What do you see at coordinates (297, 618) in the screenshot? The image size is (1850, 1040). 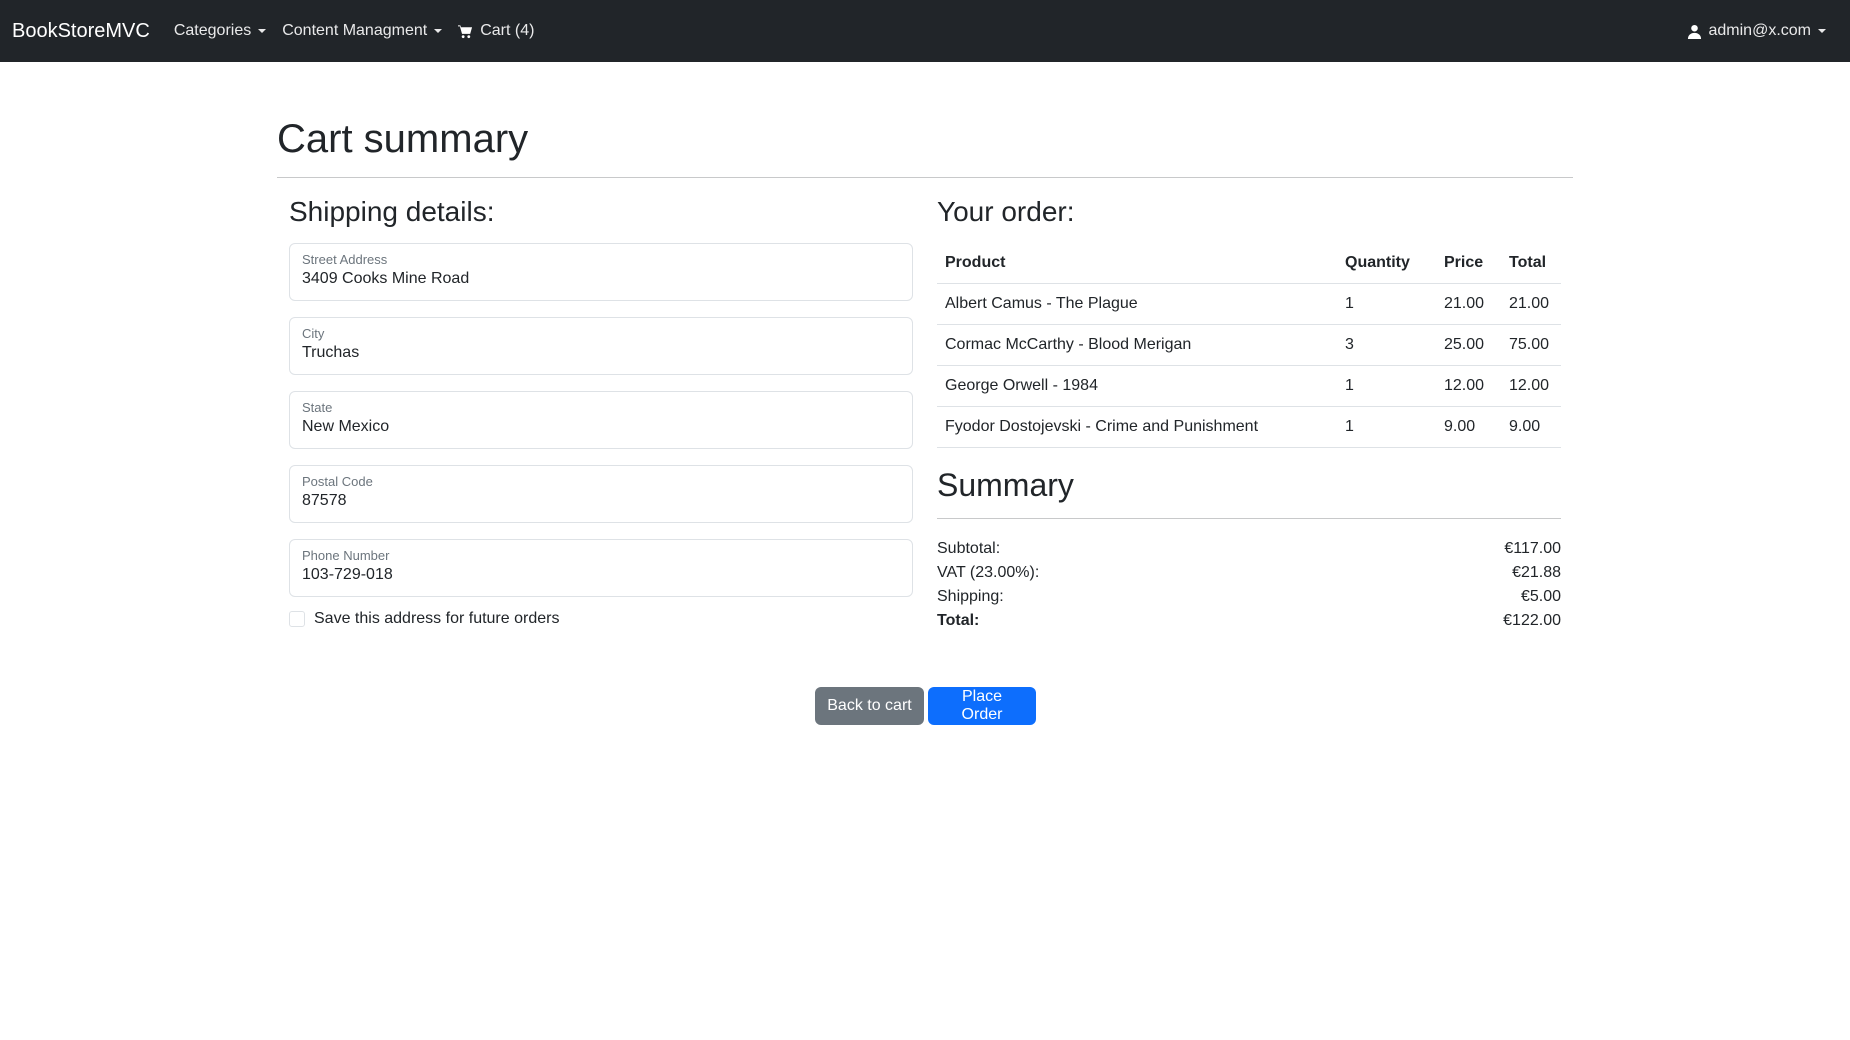 I see `save-address-checkbox` at bounding box center [297, 618].